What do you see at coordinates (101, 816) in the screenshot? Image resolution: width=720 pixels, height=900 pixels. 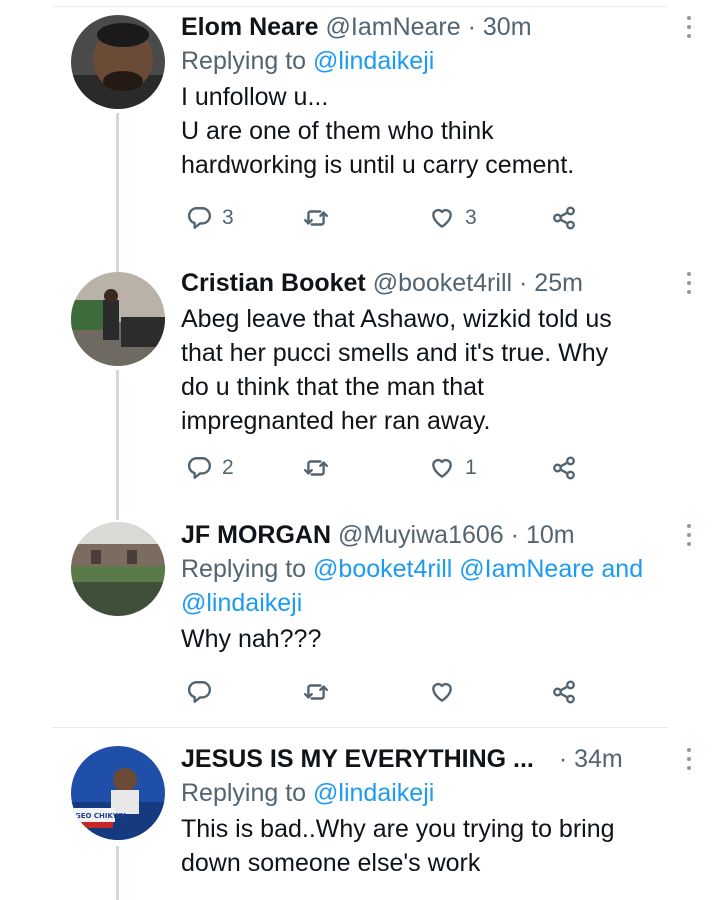 I see `avatar-badge-text: GEO CHIKWY` at bounding box center [101, 816].